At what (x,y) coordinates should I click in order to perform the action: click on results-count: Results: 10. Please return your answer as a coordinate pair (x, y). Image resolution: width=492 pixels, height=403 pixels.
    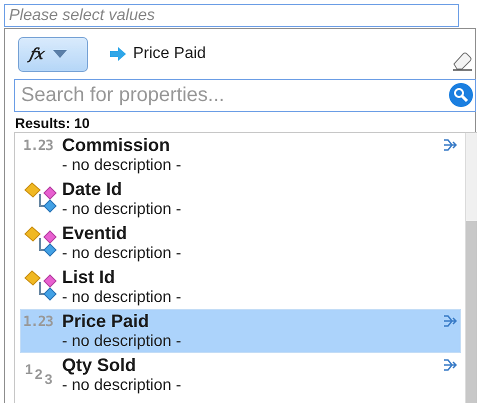
    Looking at the image, I should click on (52, 123).